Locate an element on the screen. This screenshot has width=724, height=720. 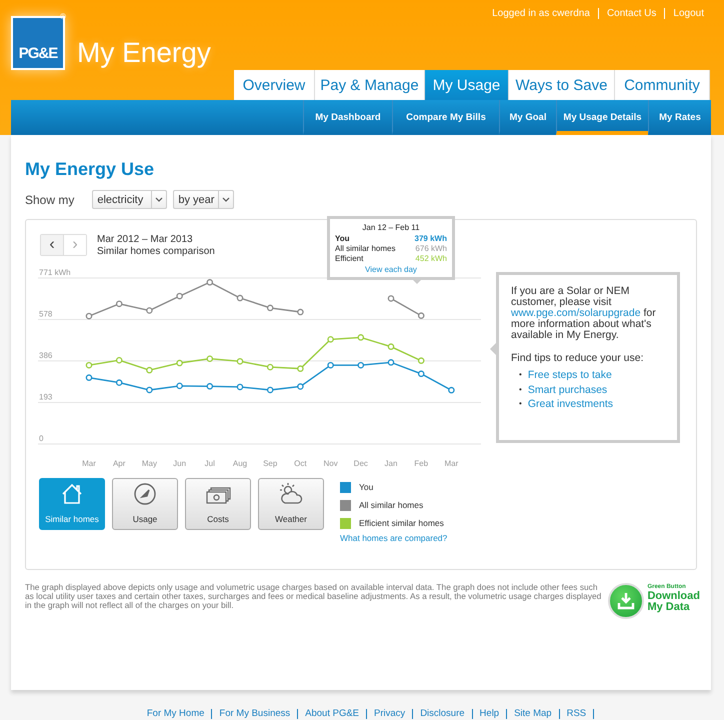
compared-homes-link: What homes are compared? is located at coordinates (394, 538).